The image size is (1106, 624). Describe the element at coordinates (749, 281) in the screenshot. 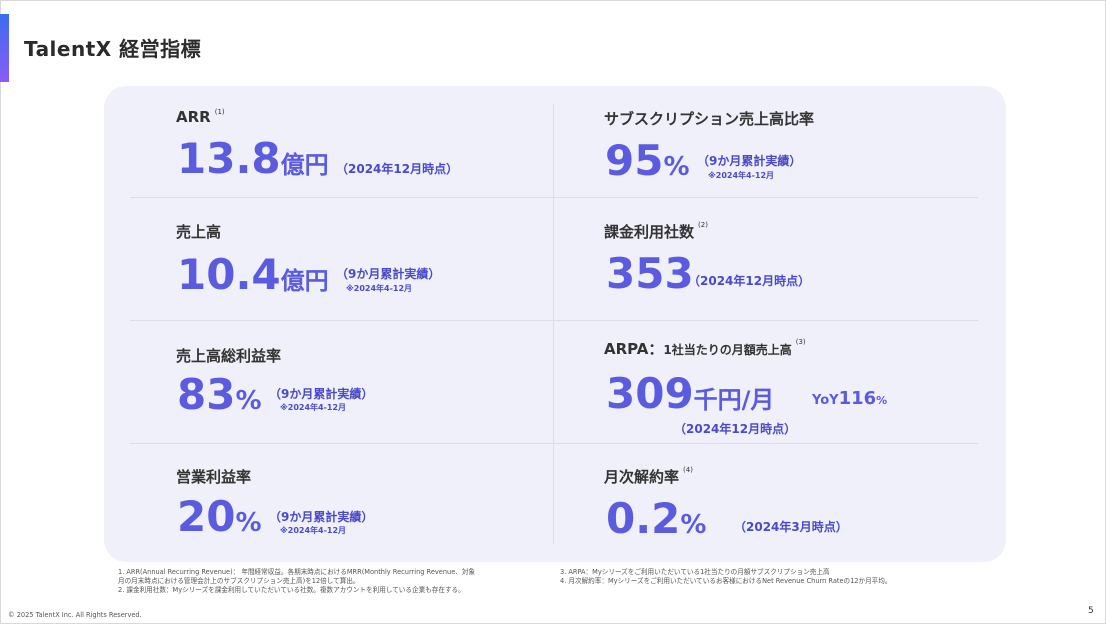

I see `metric-period-paying-companies: （2024年12月時点）` at that location.